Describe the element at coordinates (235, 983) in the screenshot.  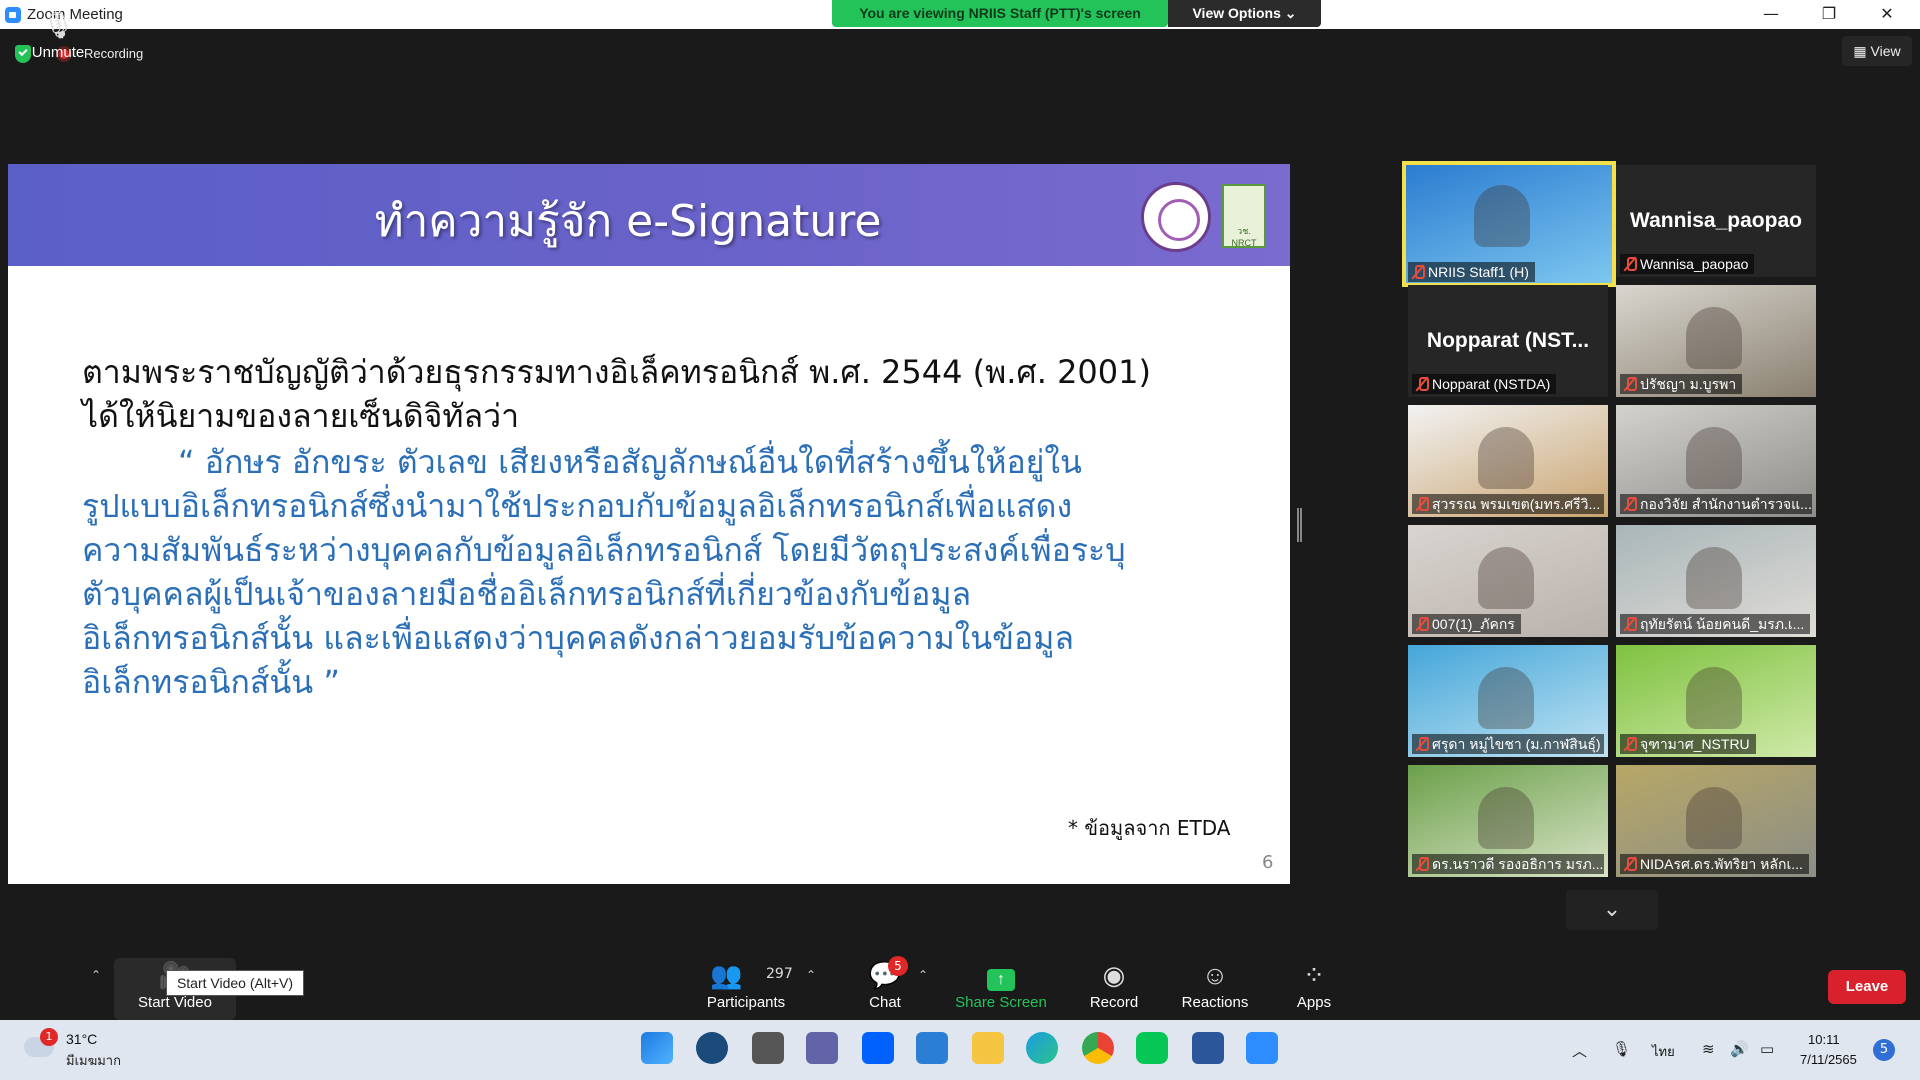
I see `start-video-tooltip: Start Video (Alt+V)` at that location.